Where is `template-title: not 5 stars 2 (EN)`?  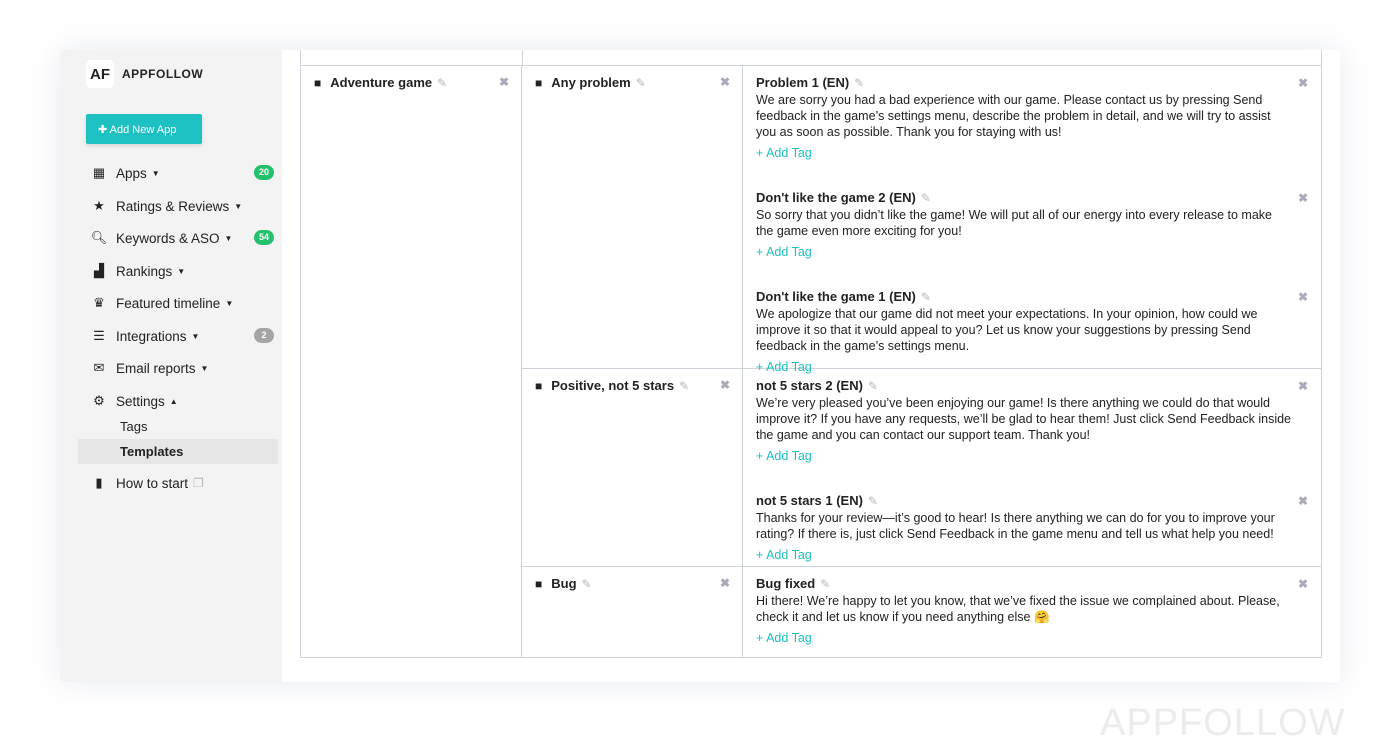 template-title: not 5 stars 2 (EN) is located at coordinates (809, 385).